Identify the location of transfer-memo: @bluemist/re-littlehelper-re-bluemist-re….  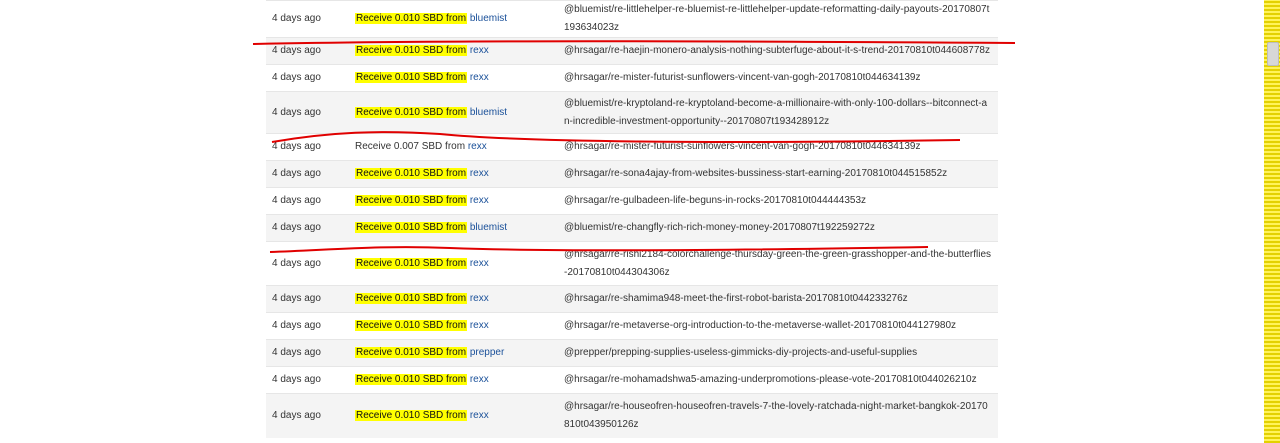
(778, 19).